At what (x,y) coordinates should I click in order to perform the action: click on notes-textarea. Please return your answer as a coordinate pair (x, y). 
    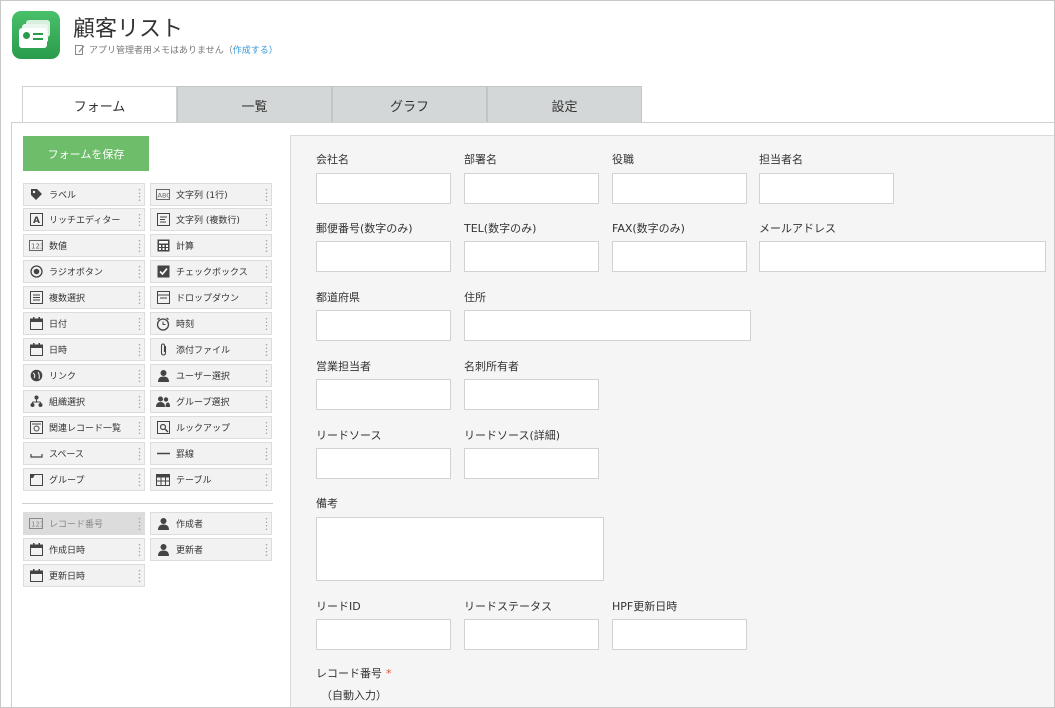
    Looking at the image, I should click on (460, 549).